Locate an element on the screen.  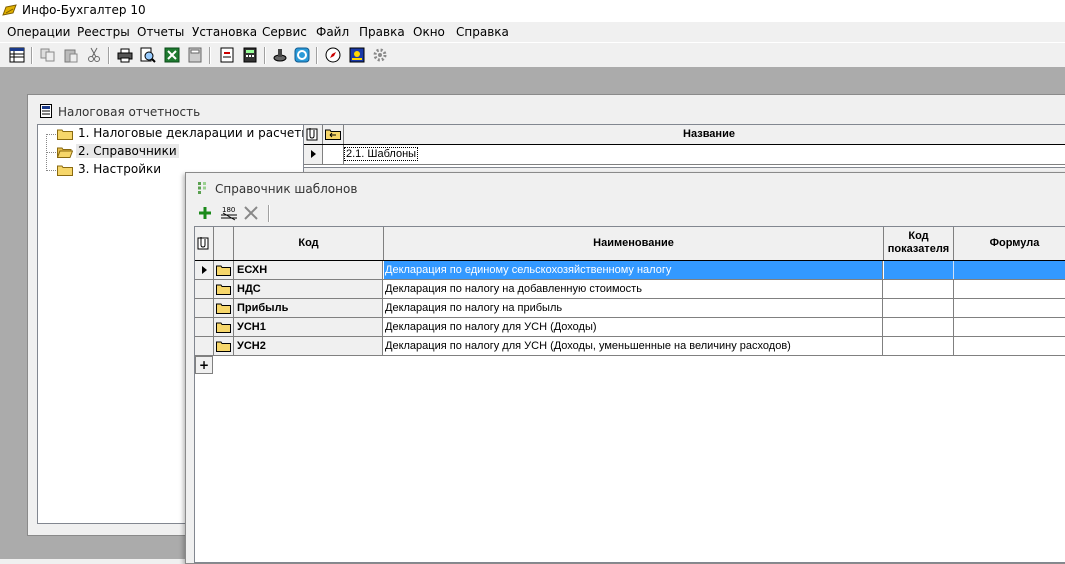
menu-edit: Правка is located at coordinates (382, 32).